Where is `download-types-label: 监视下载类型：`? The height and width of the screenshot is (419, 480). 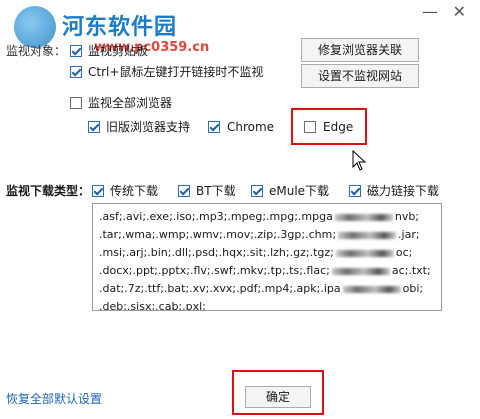
download-types-label: 监视下载类型： is located at coordinates (48, 191).